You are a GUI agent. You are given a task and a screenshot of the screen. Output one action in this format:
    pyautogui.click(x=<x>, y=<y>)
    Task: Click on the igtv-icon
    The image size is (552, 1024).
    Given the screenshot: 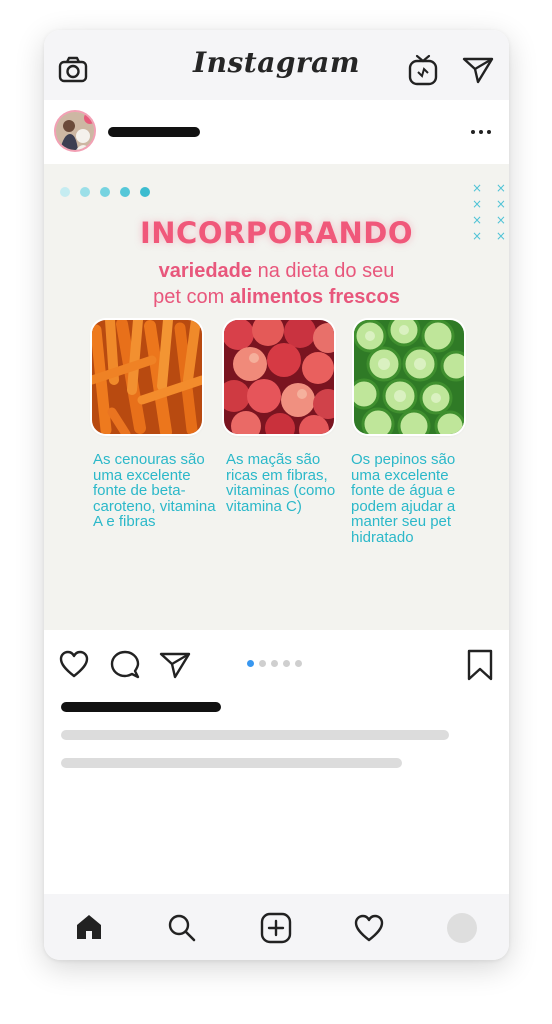 What is the action you would take?
    pyautogui.click(x=423, y=70)
    